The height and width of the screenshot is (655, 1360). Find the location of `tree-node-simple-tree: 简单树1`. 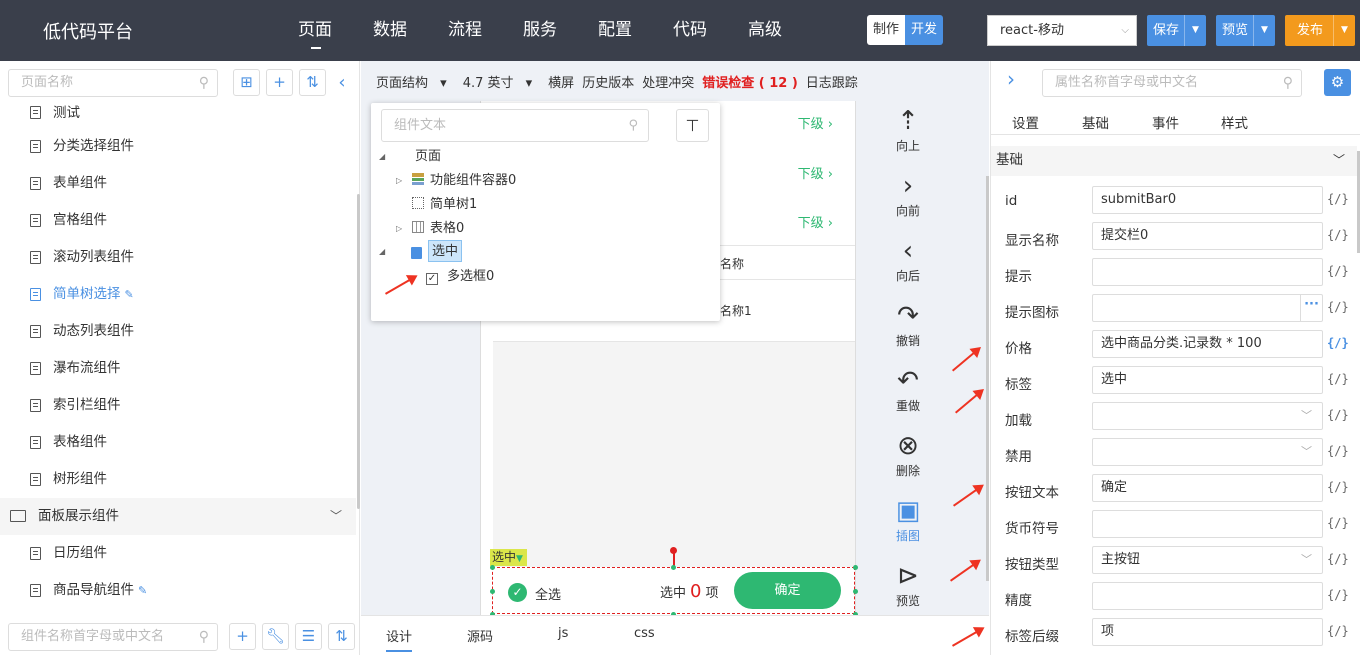

tree-node-simple-tree: 简单树1 is located at coordinates (444, 205).